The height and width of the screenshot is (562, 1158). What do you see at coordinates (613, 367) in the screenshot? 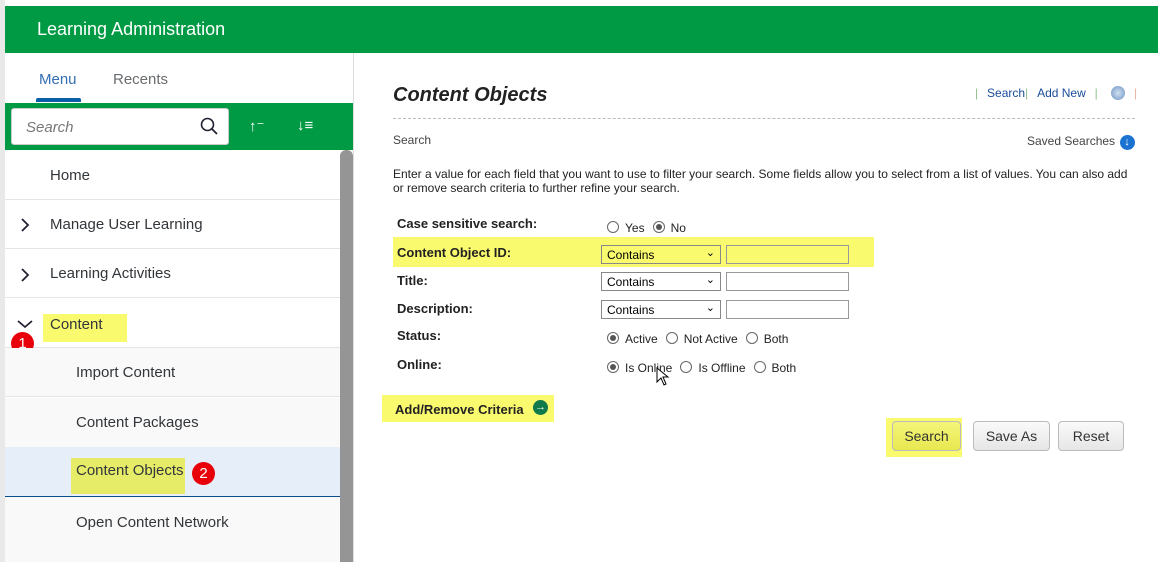
I see `online-is-online-radio` at bounding box center [613, 367].